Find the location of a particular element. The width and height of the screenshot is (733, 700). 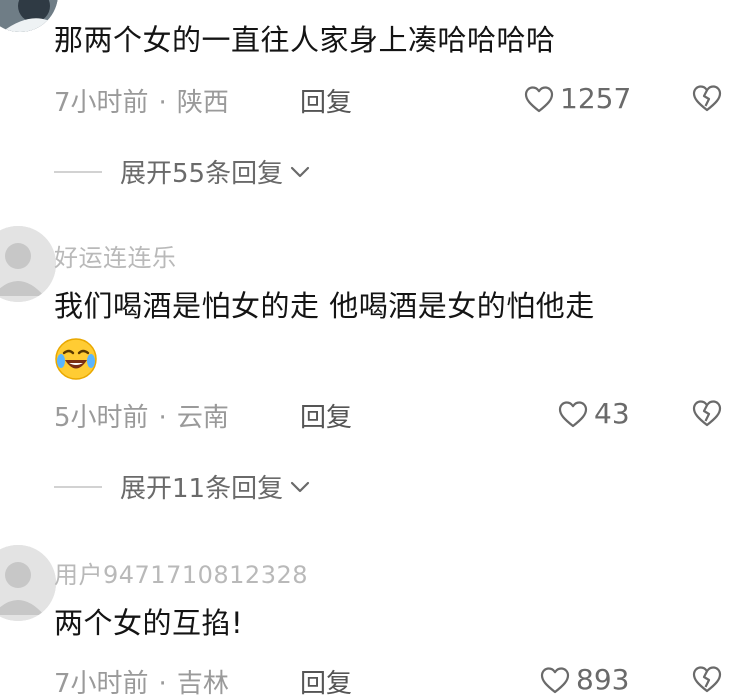

expand-replies-button: 展开55条回复 is located at coordinates (182, 171).